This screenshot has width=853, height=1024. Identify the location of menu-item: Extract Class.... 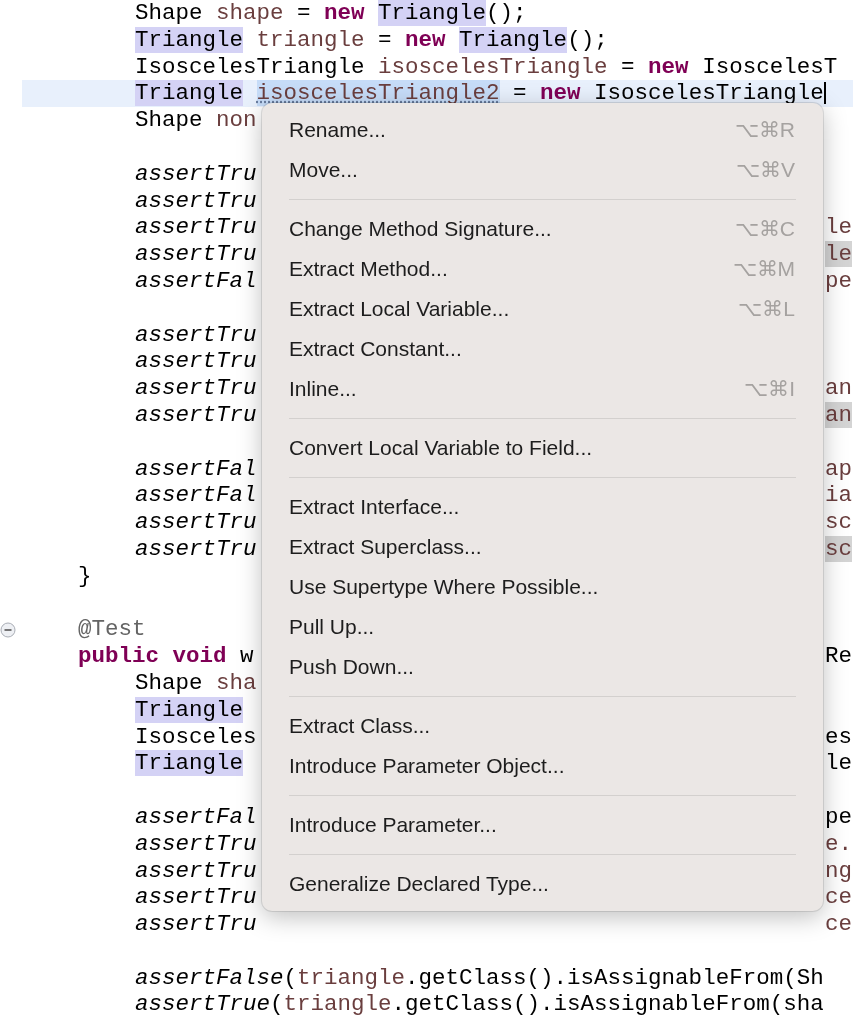
(542, 726).